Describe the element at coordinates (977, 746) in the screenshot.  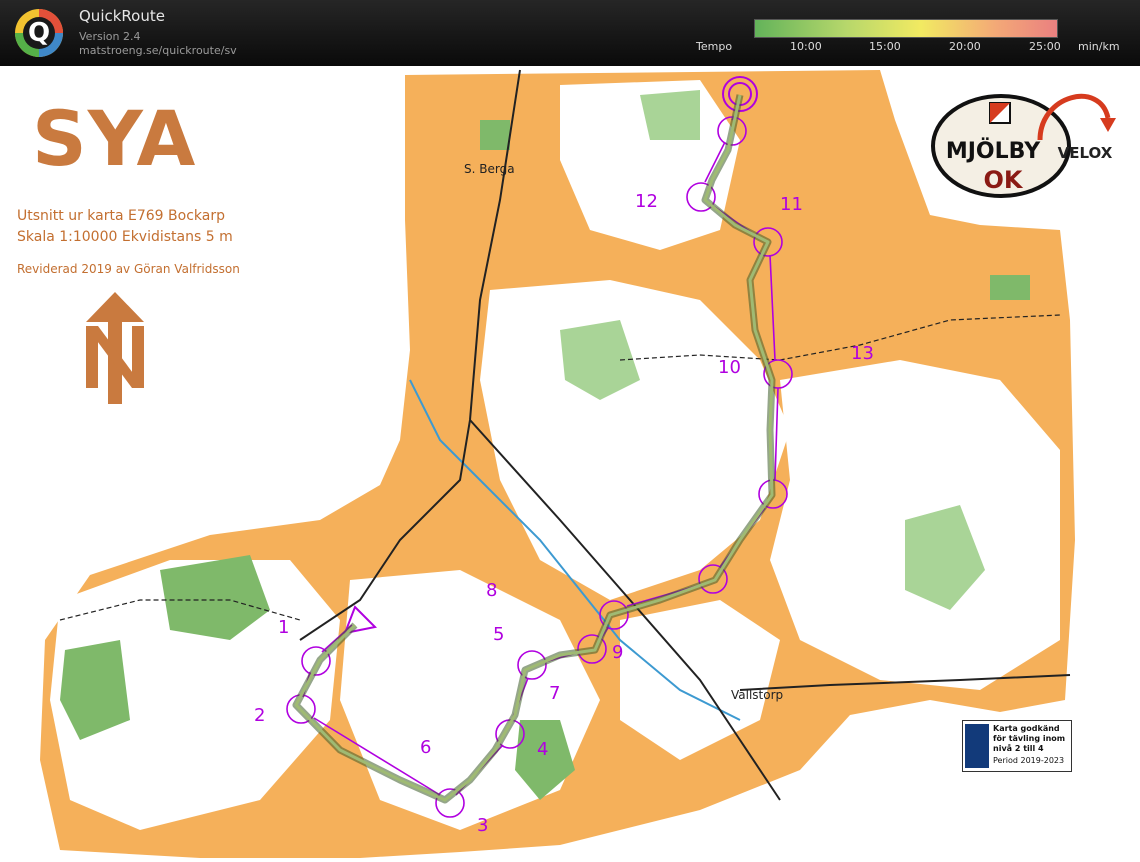
I see `federation-logo-icon` at that location.